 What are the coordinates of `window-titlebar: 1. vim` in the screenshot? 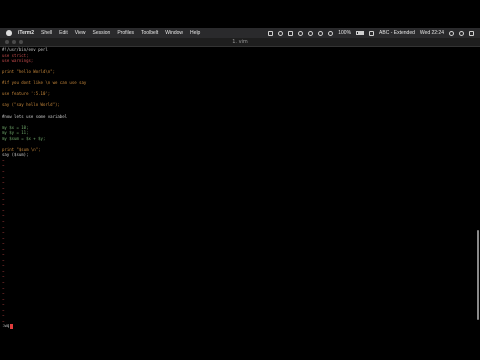 It's located at (240, 42).